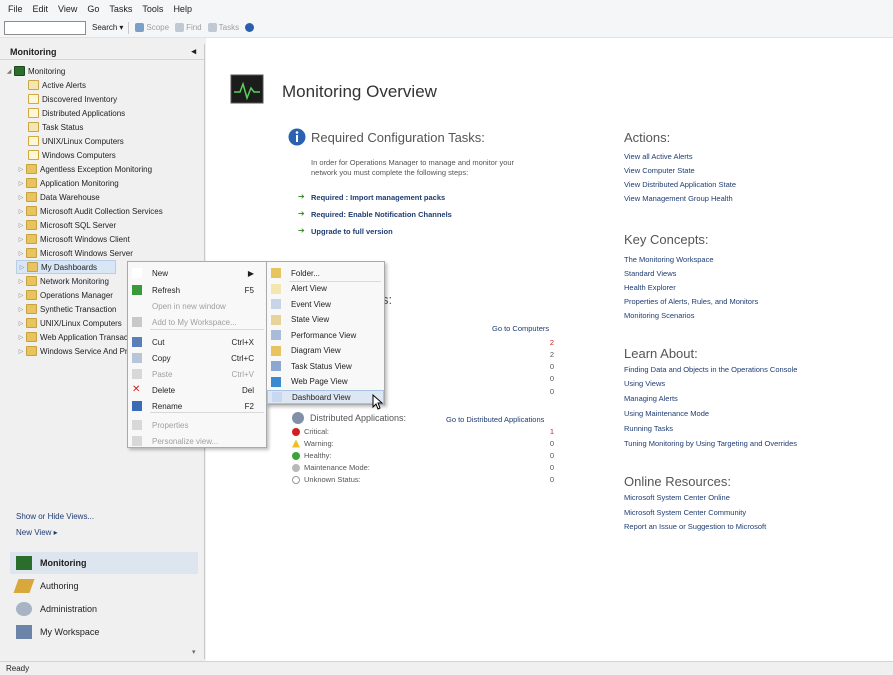 The height and width of the screenshot is (675, 893). What do you see at coordinates (651, 398) in the screenshot?
I see `learn-link: Managing Alerts` at bounding box center [651, 398].